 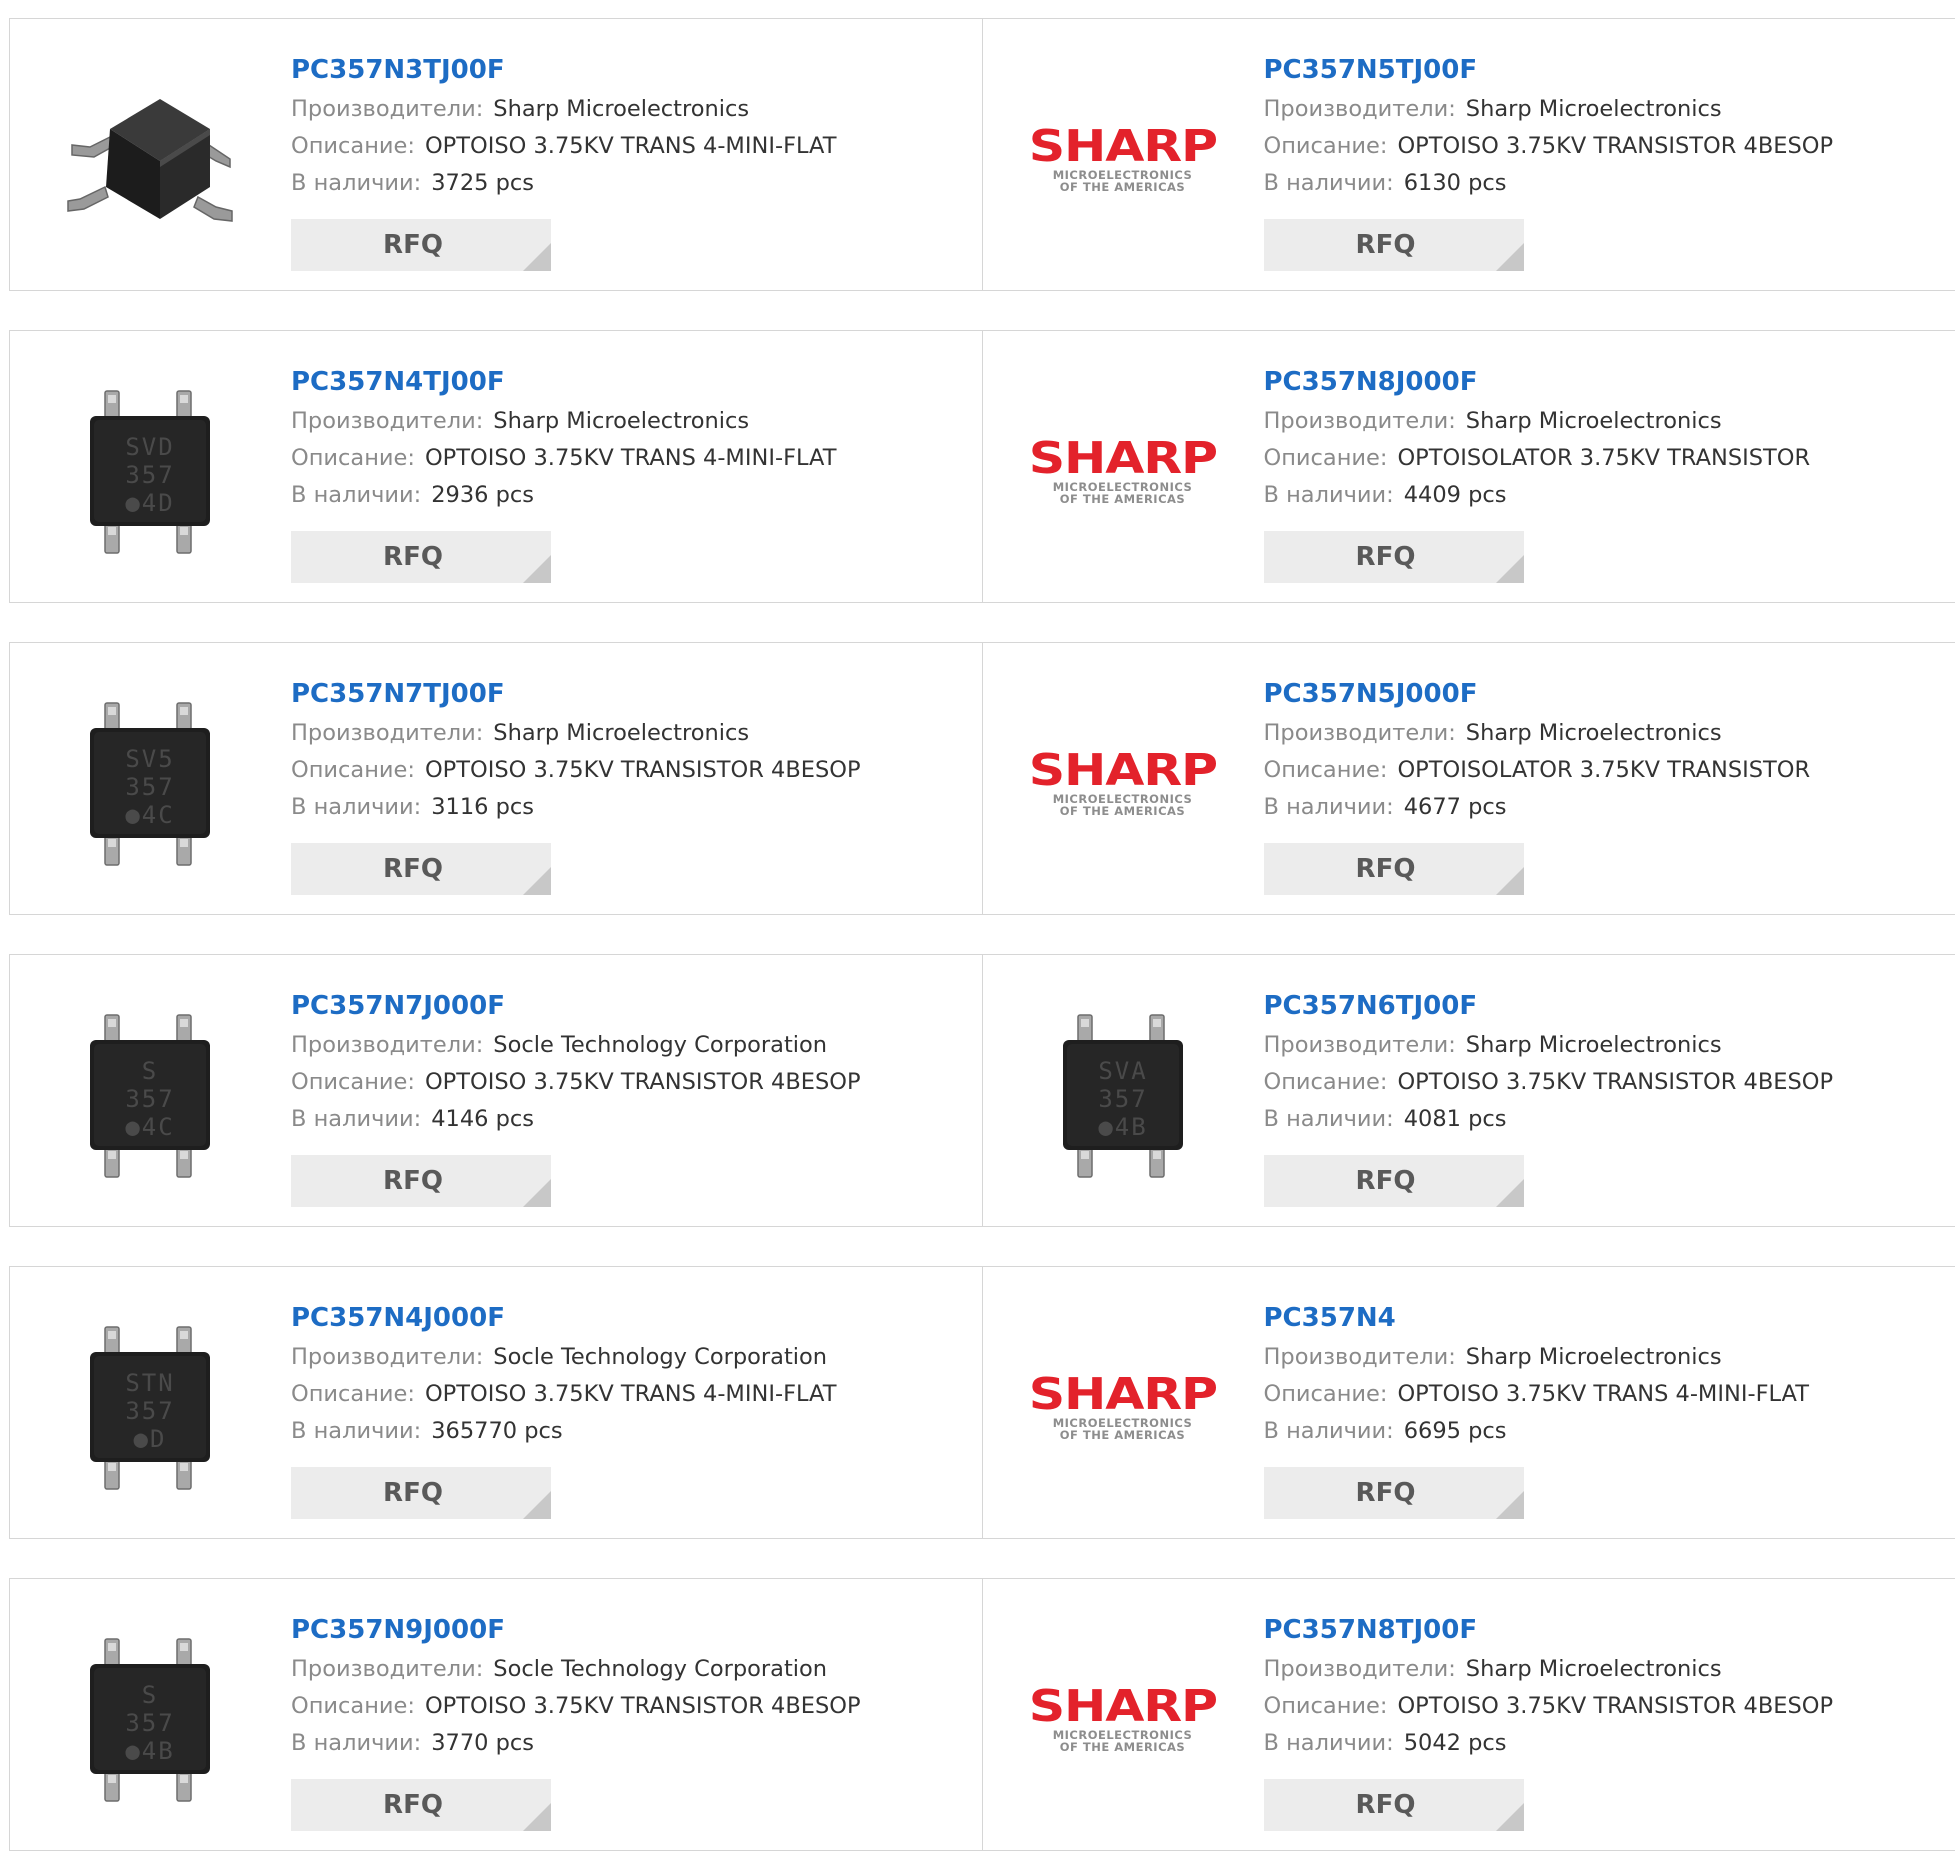 I want to click on chip-marking-text: STN, so click(x=149, y=1383).